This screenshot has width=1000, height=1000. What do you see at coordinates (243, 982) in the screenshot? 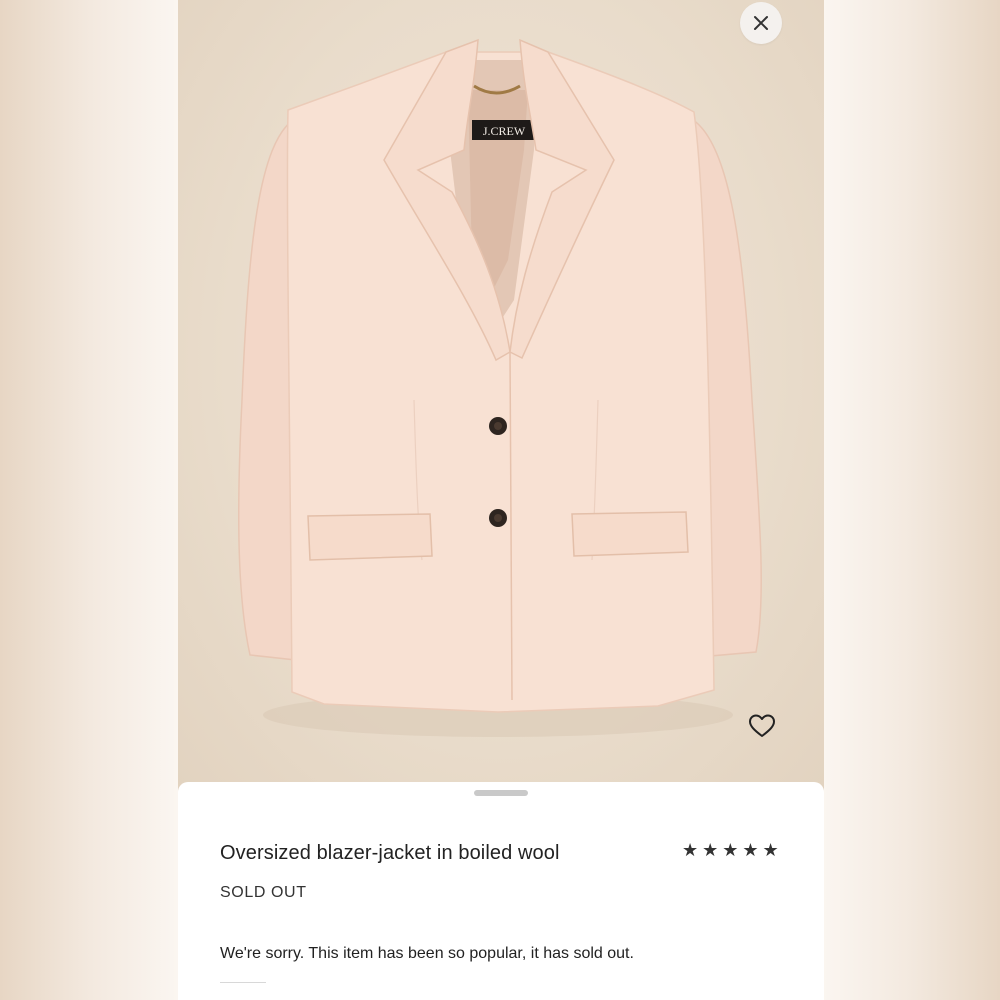
I see `divider` at bounding box center [243, 982].